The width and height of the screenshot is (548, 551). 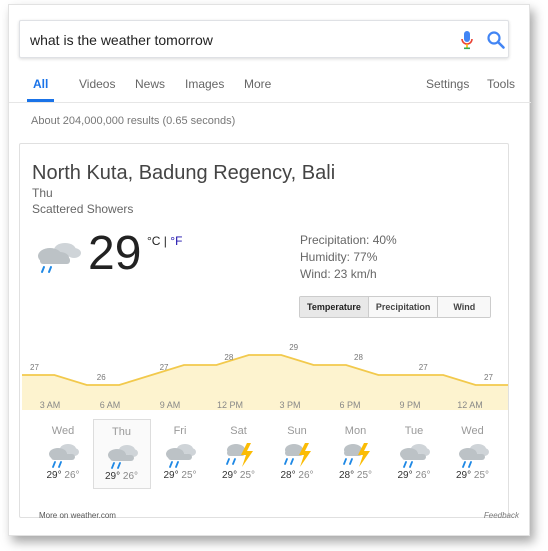 I want to click on forecast-day-name: Mon, so click(x=355, y=431).